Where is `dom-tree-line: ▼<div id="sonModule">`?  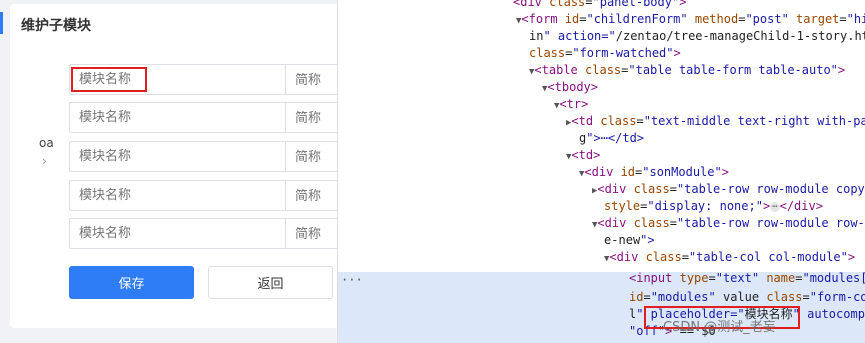 dom-tree-line: ▼<div id="sonModule"> is located at coordinates (654, 172).